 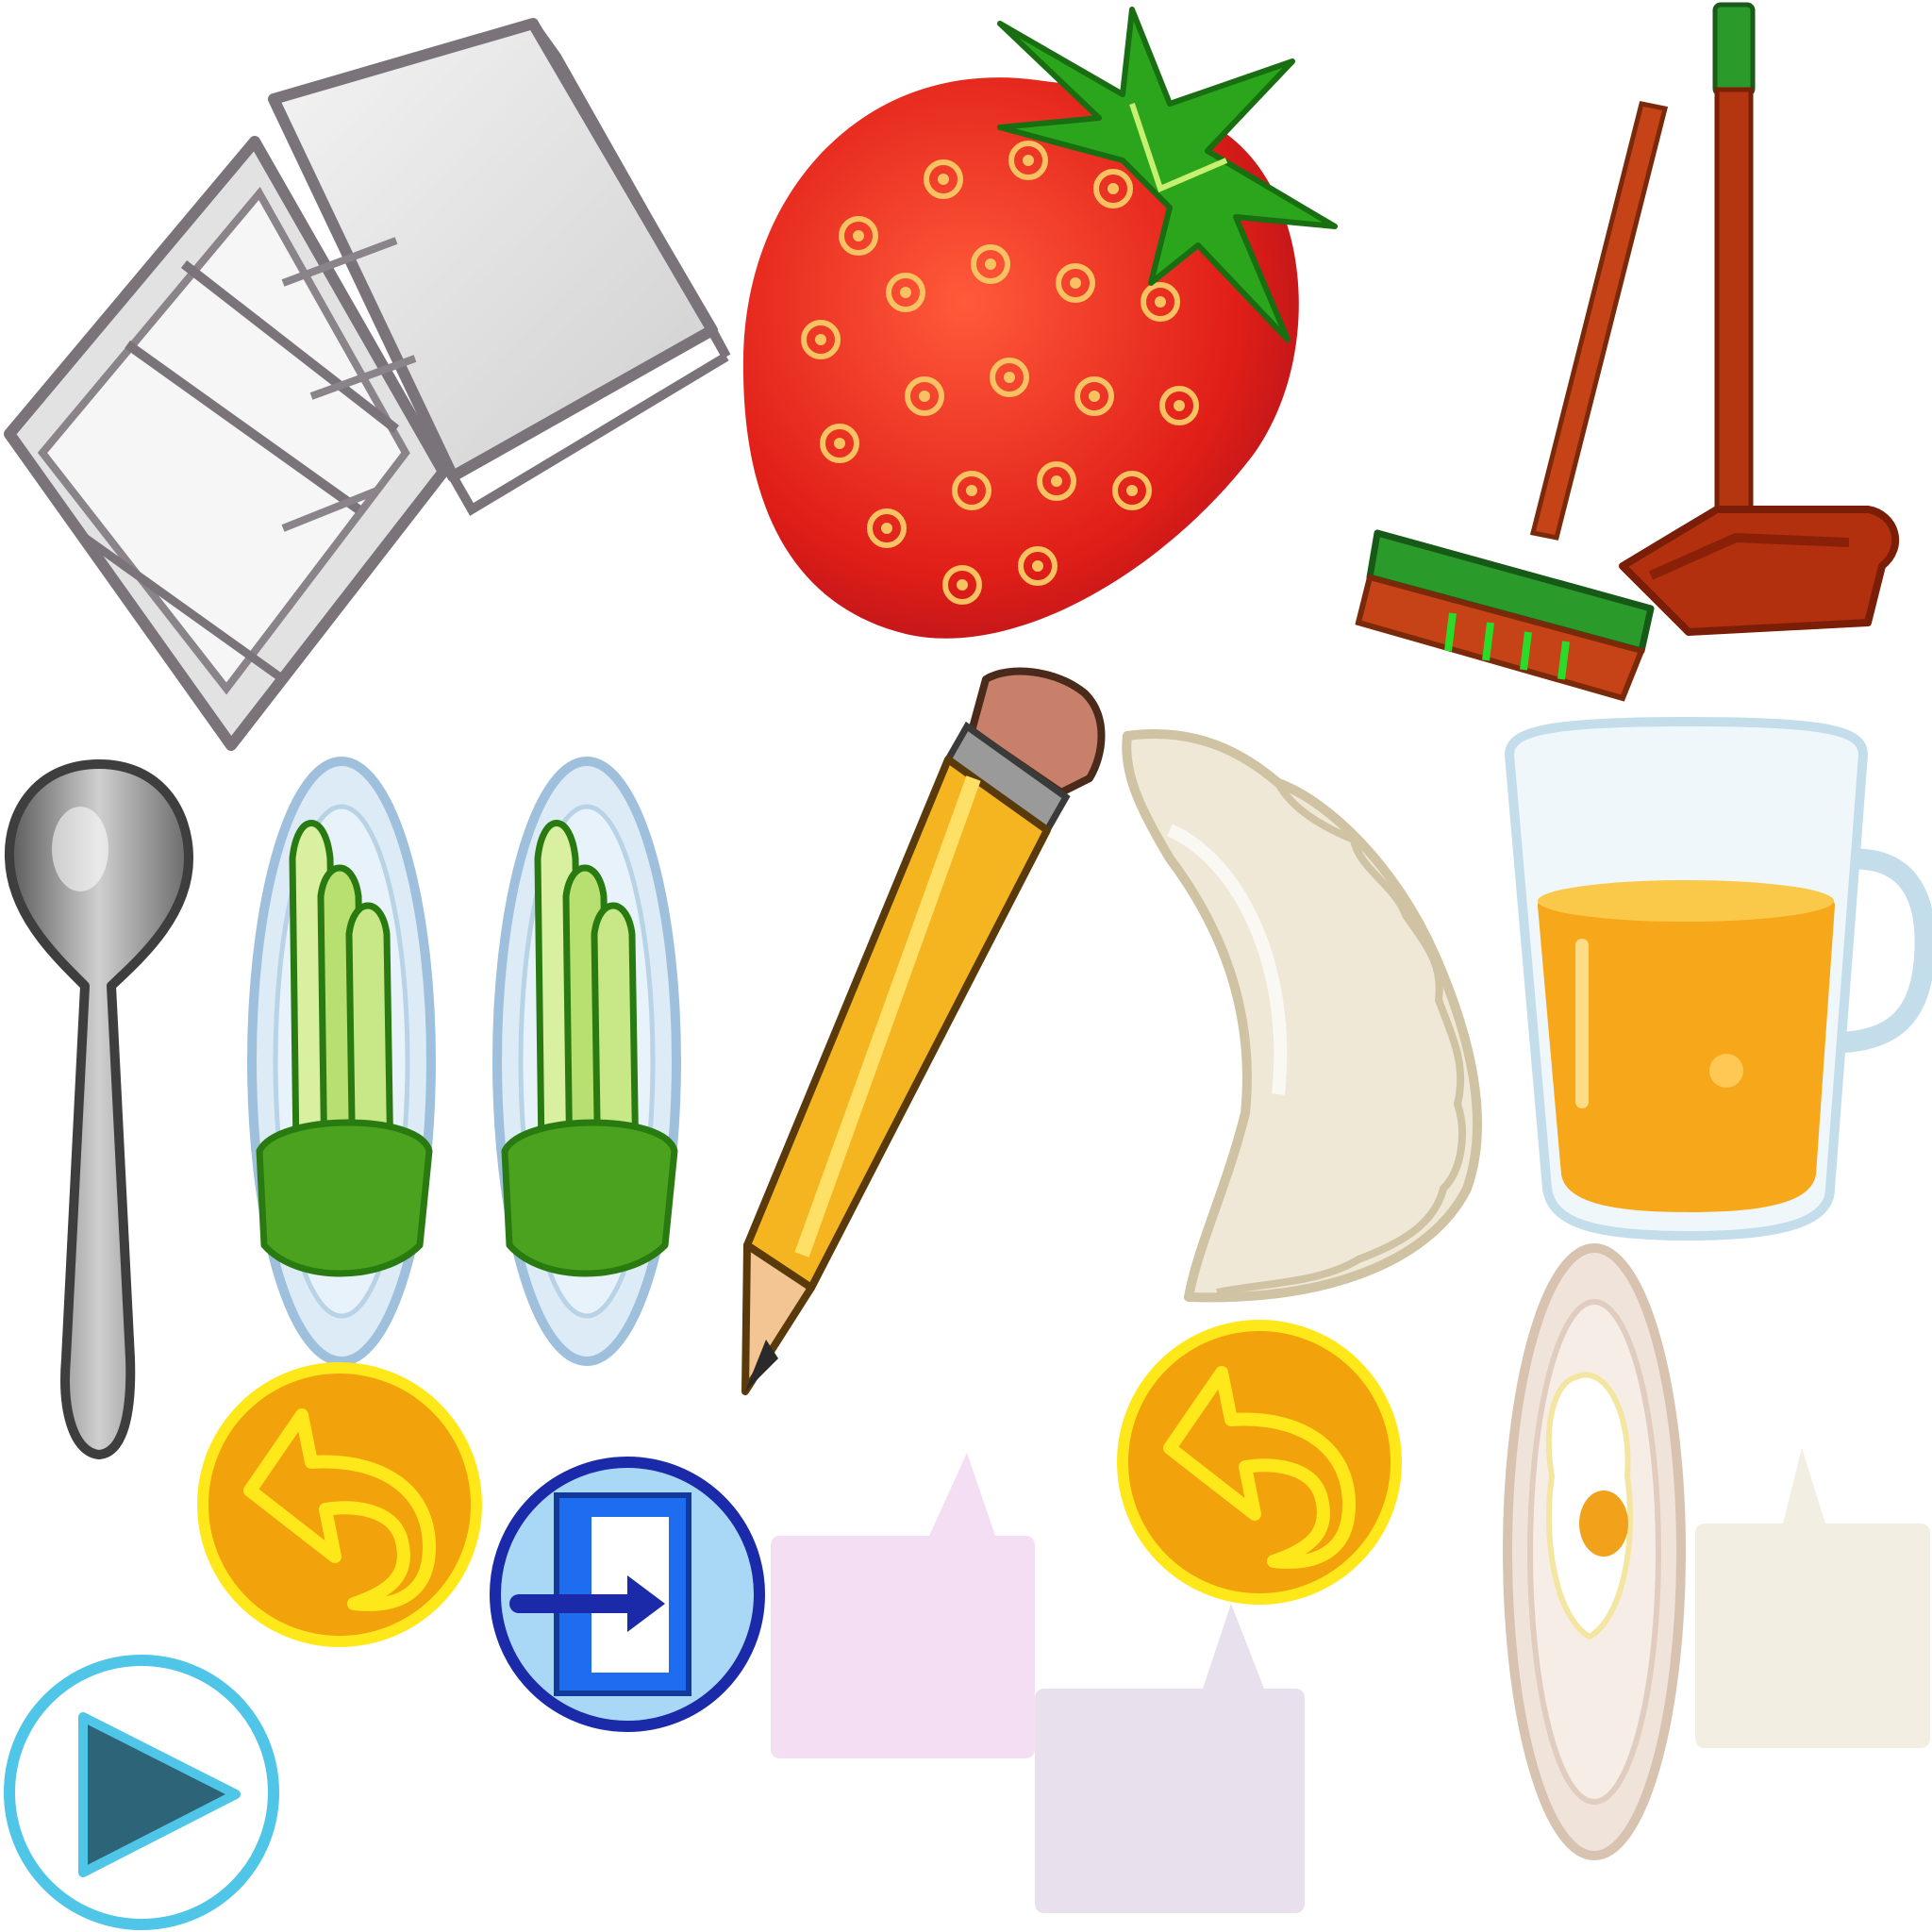 I want to click on juice-glass-sprite, so click(x=1716, y=979).